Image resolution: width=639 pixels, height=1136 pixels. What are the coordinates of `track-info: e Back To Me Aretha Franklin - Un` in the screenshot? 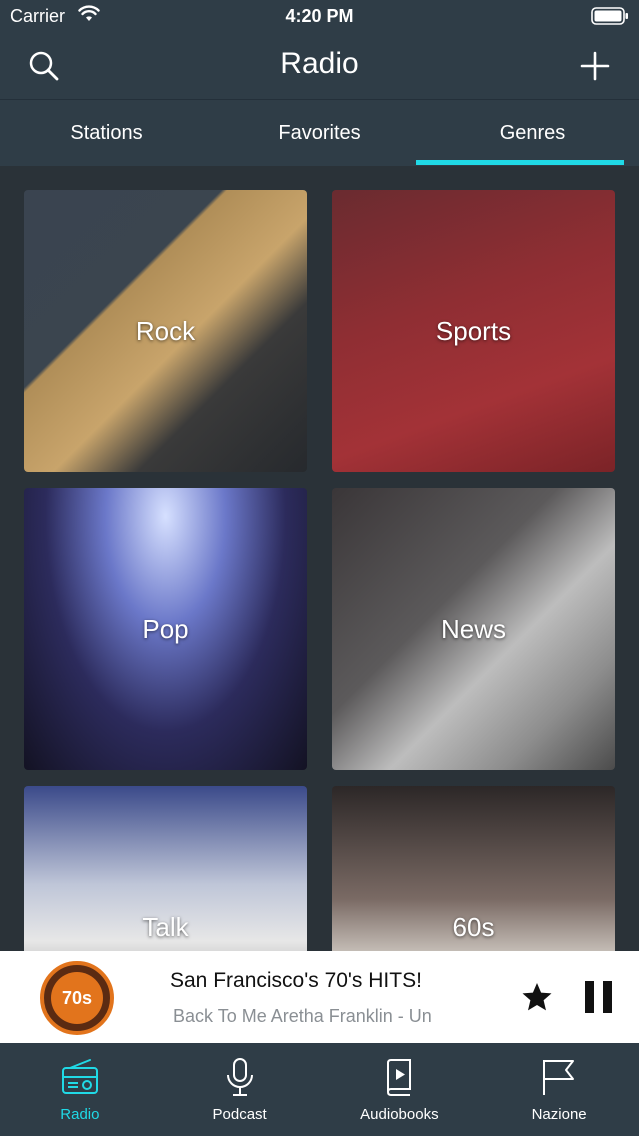 It's located at (301, 1016).